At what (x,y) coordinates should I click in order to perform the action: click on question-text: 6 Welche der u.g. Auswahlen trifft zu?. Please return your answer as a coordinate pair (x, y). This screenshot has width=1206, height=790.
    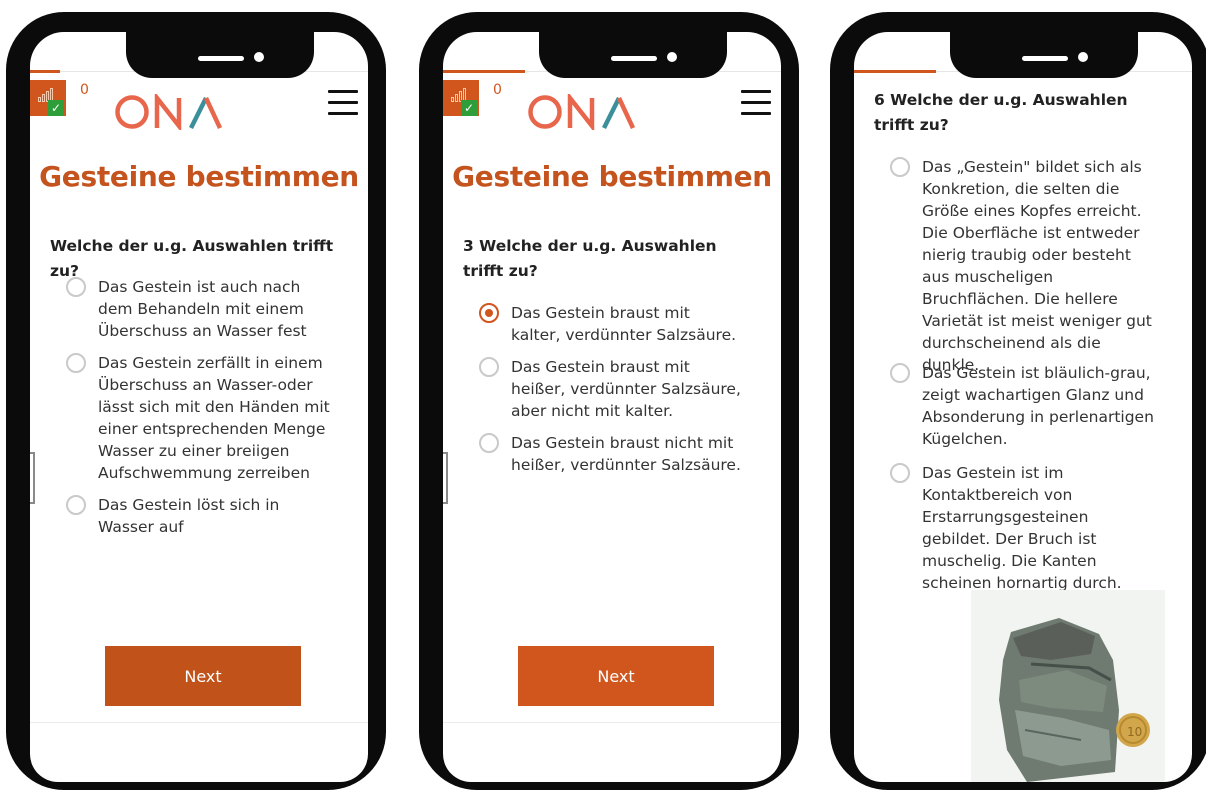
    Looking at the image, I should click on (1001, 112).